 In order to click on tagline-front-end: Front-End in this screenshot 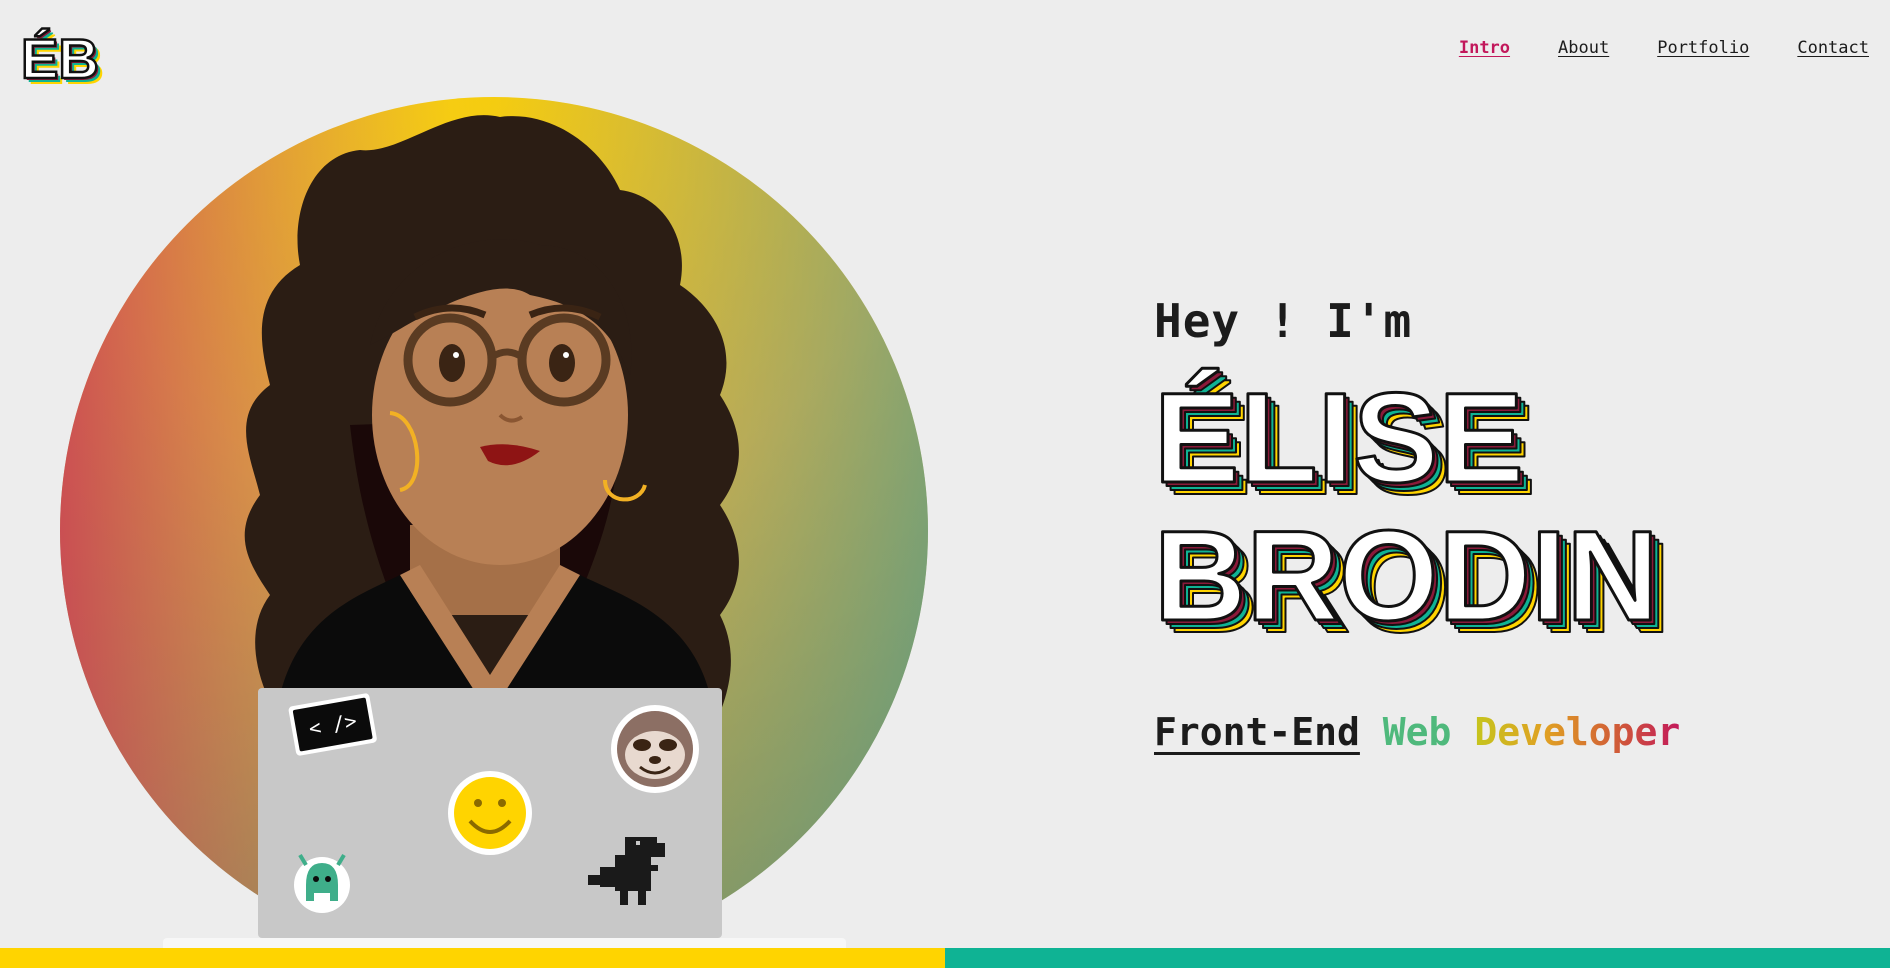, I will do `click(1257, 732)`.